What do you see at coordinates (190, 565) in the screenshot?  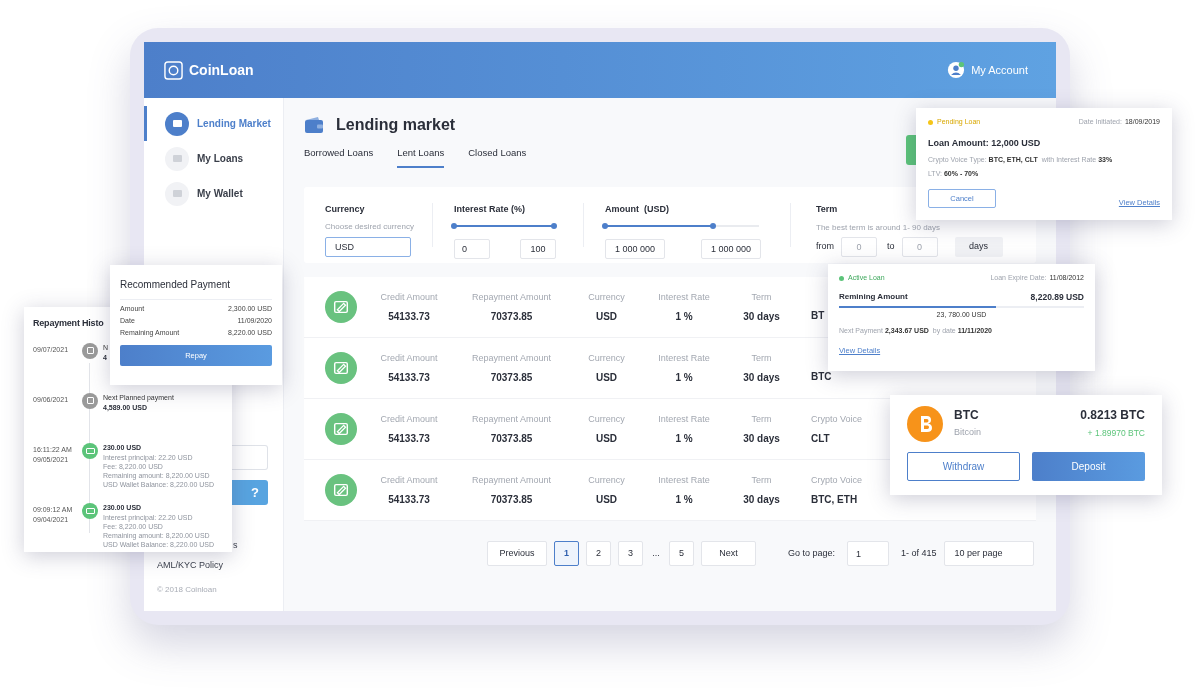 I see `sidebar-link: AML/KYC Policy` at bounding box center [190, 565].